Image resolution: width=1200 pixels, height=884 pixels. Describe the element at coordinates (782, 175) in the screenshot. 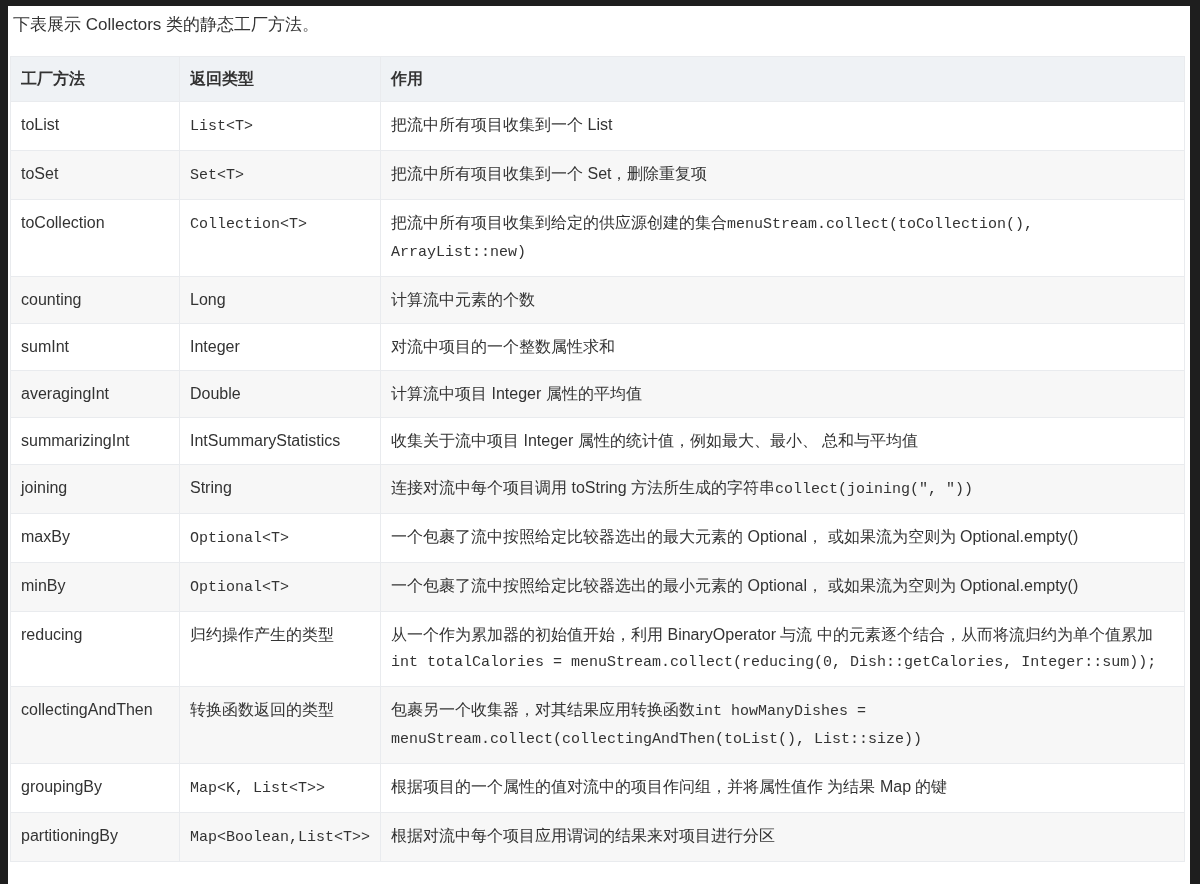

I see `table-cell: 把流中所有项目收集到一个 Set，删除重复项` at that location.